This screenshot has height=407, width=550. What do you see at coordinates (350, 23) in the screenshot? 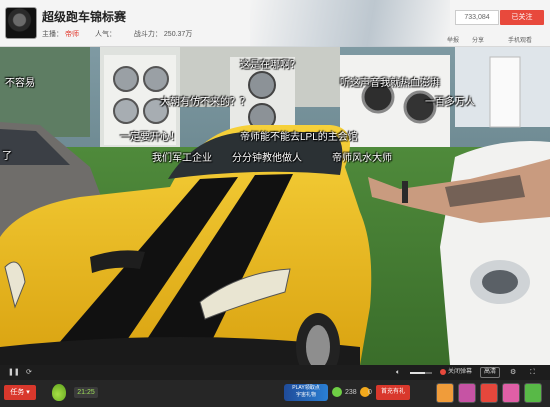
I see `header-banner` at bounding box center [350, 23].